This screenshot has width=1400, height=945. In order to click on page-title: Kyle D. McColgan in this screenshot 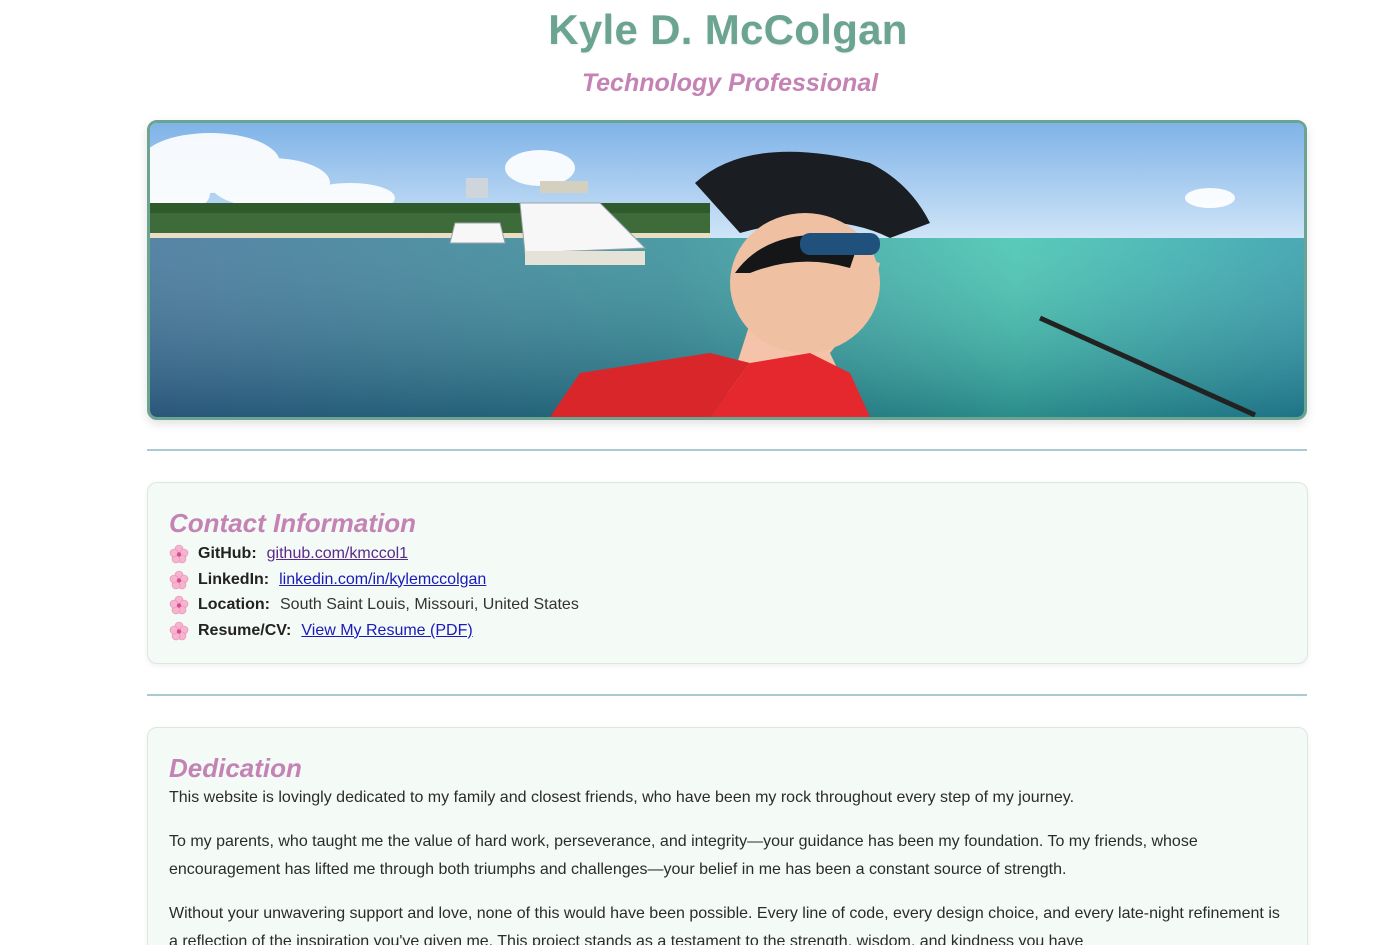, I will do `click(728, 29)`.